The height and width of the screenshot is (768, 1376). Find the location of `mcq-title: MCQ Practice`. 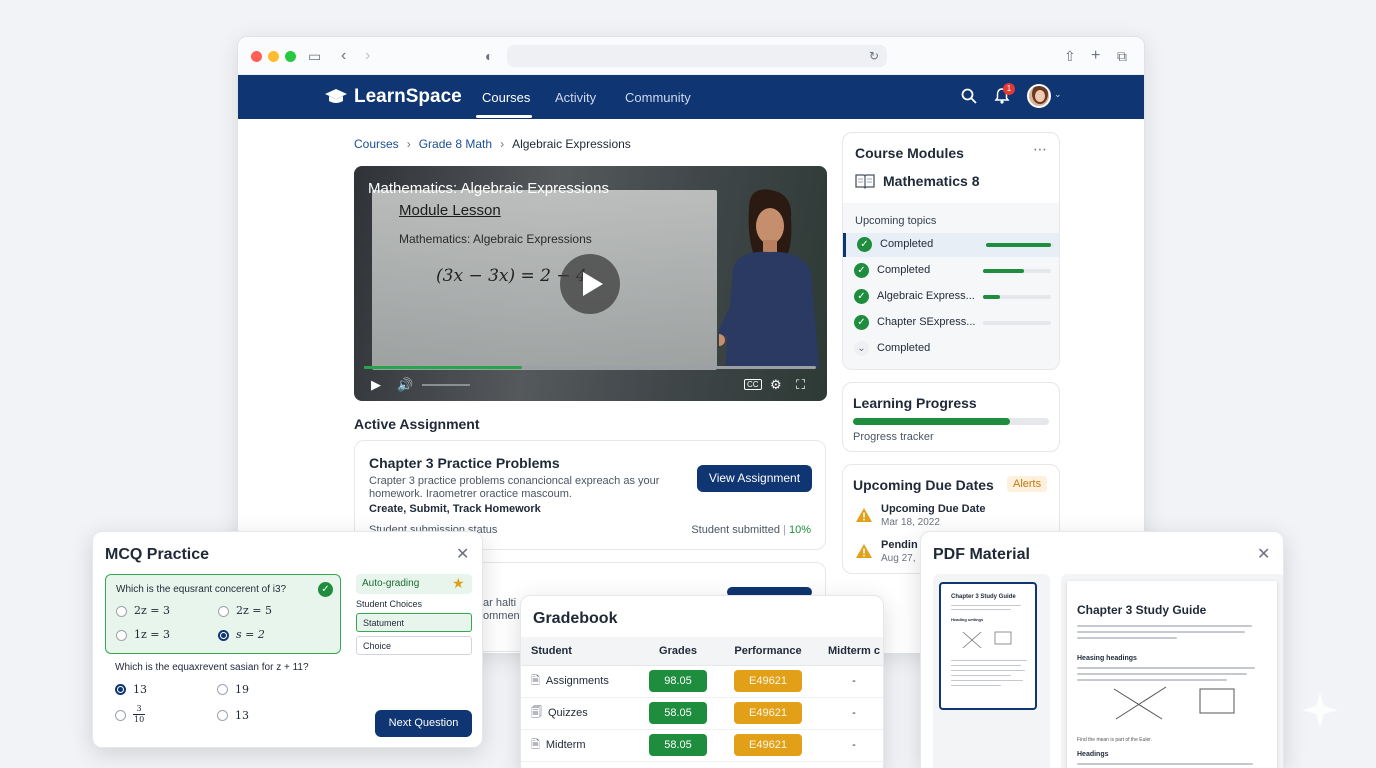

mcq-title: MCQ Practice is located at coordinates (157, 554).